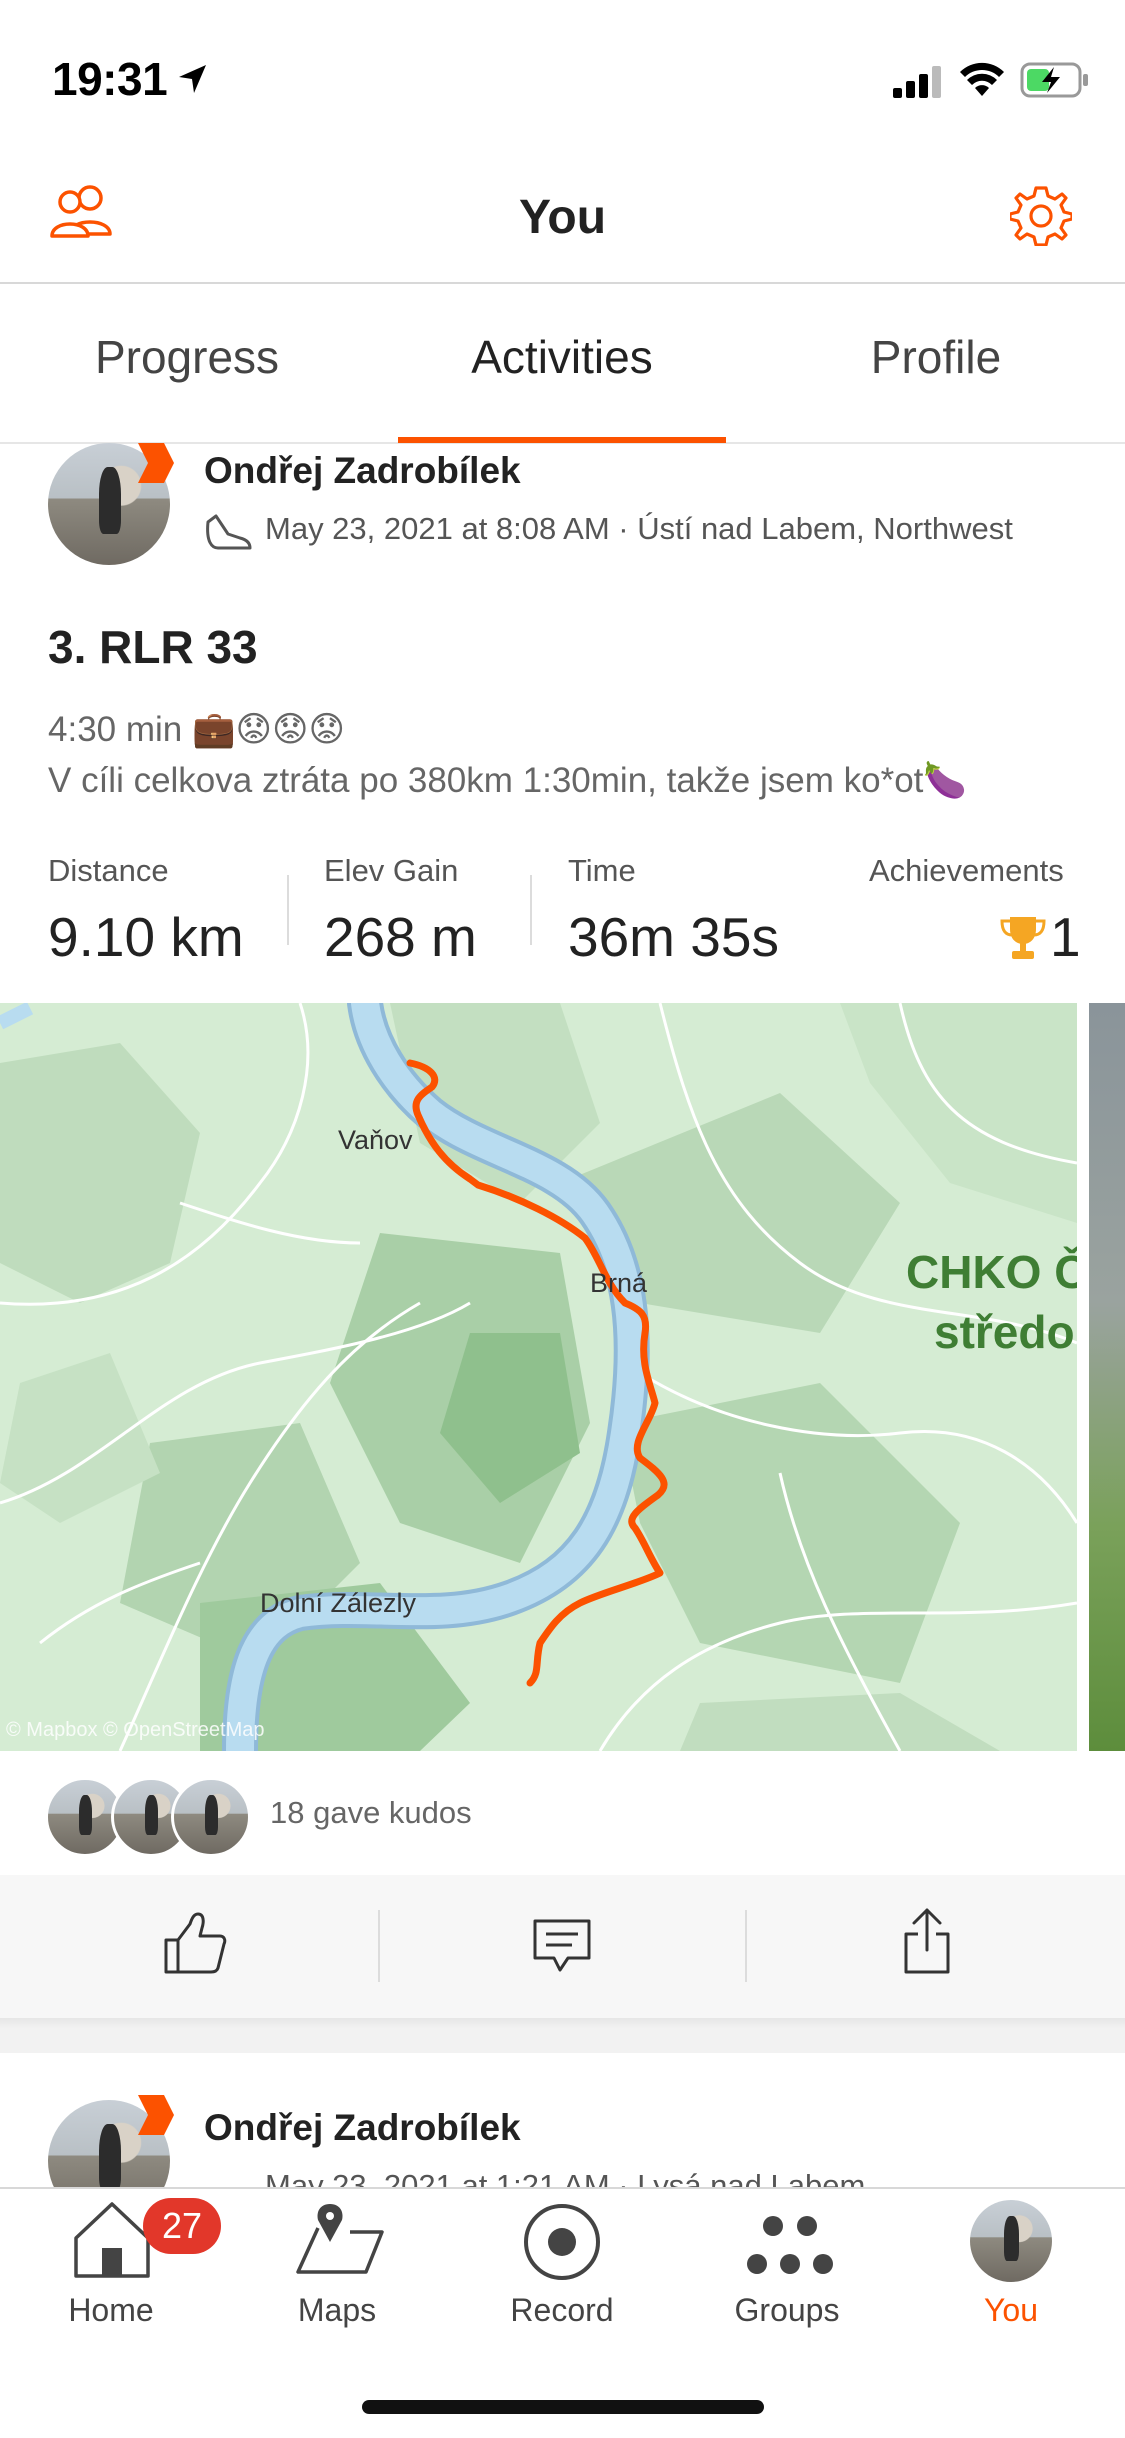 This screenshot has width=1125, height=2438. I want to click on stat-time-label: Time, so click(602, 870).